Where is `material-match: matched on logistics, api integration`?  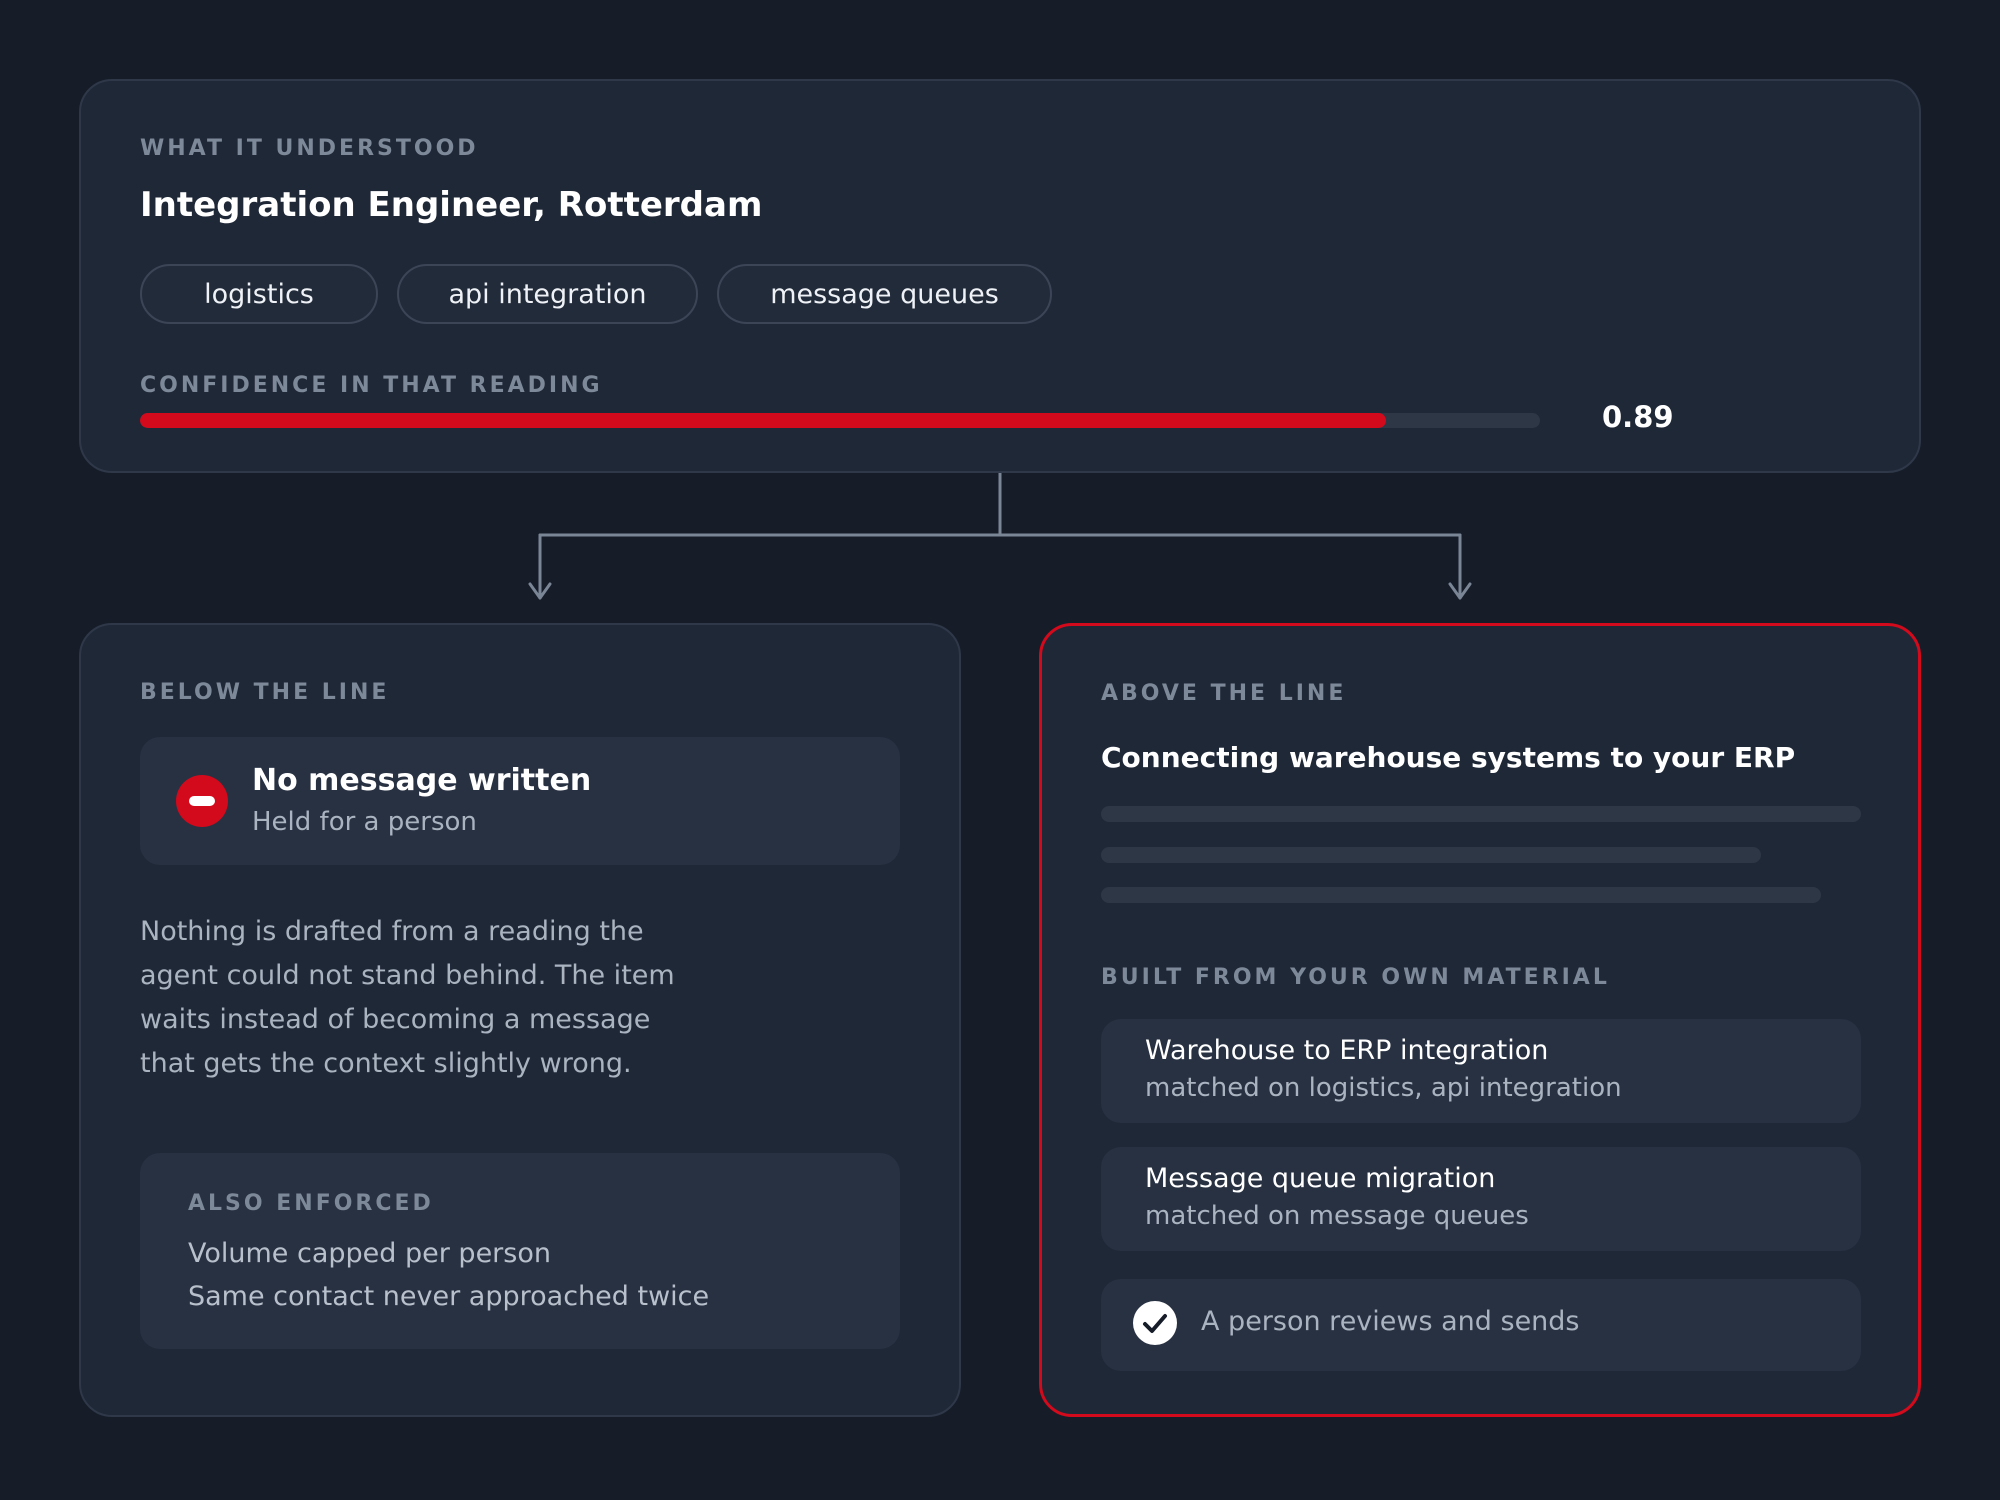
material-match: matched on logistics, api integration is located at coordinates (1383, 1088).